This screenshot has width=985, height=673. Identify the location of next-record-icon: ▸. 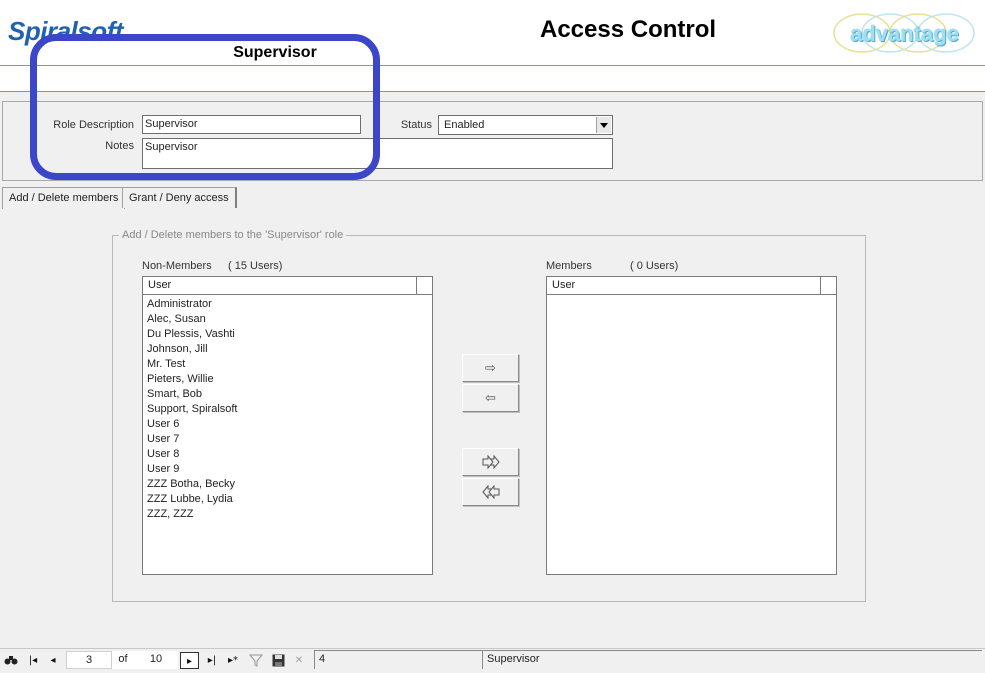
(189, 660).